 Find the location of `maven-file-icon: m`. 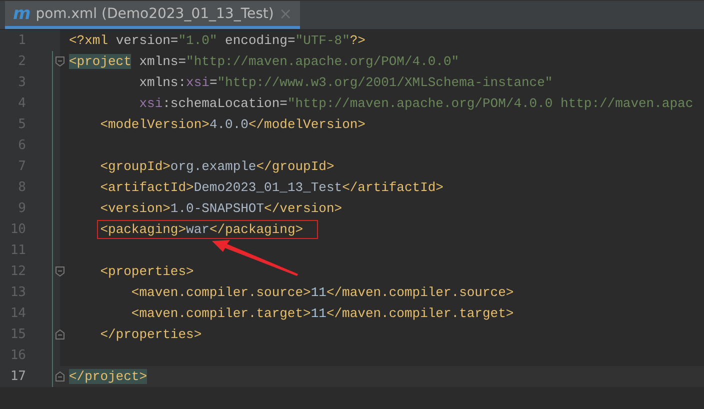

maven-file-icon: m is located at coordinates (22, 14).